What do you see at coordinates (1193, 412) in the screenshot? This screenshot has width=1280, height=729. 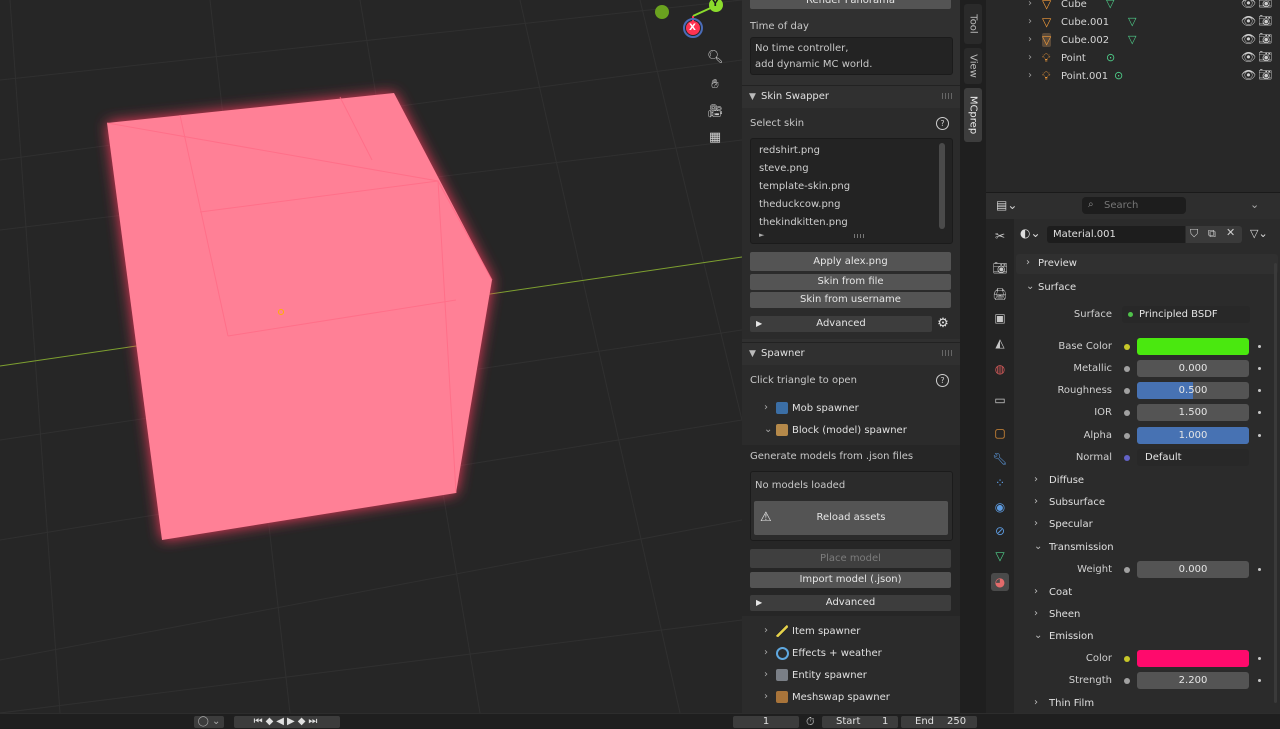 I see `ior-field: 1.500` at bounding box center [1193, 412].